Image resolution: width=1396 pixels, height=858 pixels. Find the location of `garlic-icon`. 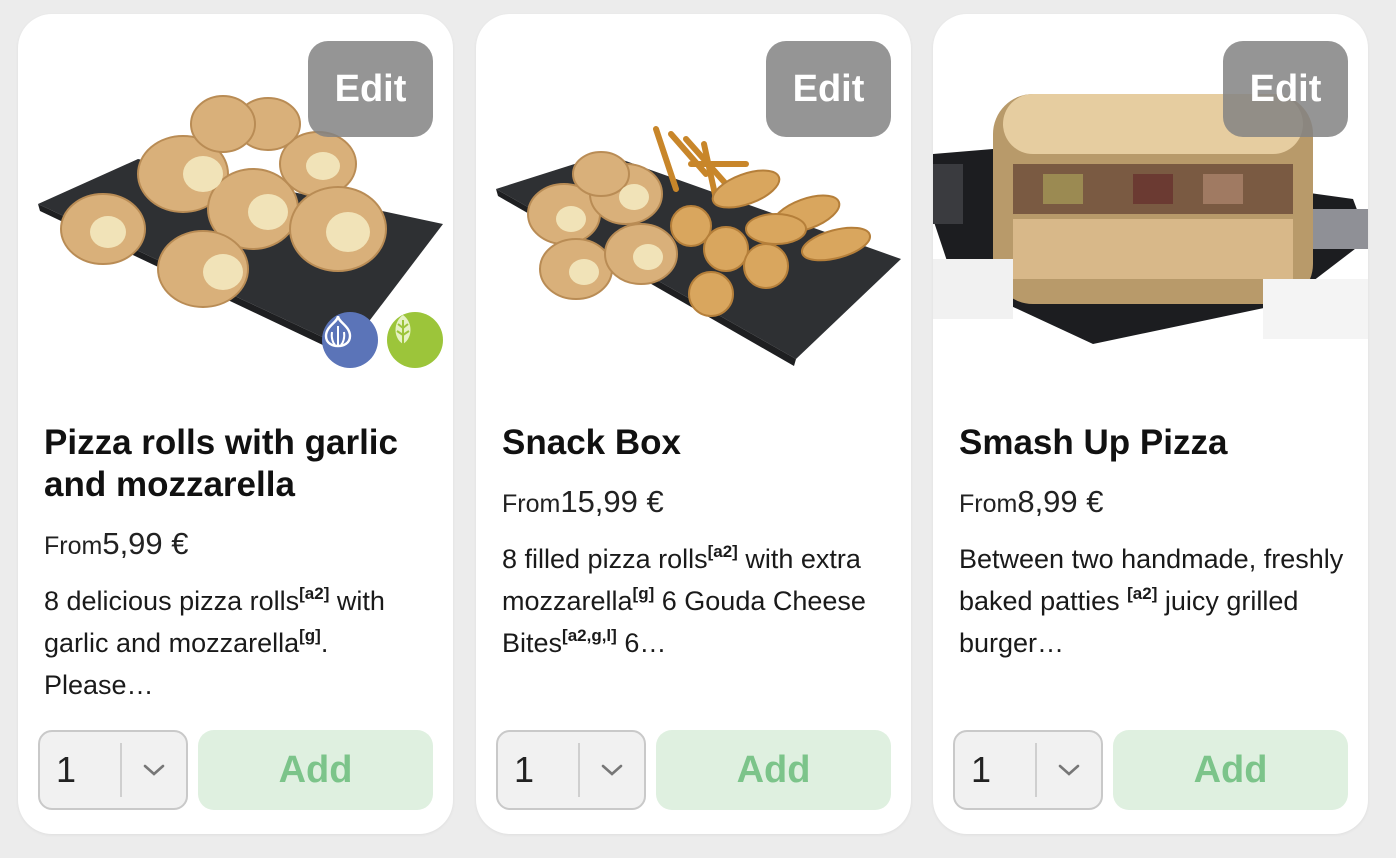

garlic-icon is located at coordinates (350, 340).